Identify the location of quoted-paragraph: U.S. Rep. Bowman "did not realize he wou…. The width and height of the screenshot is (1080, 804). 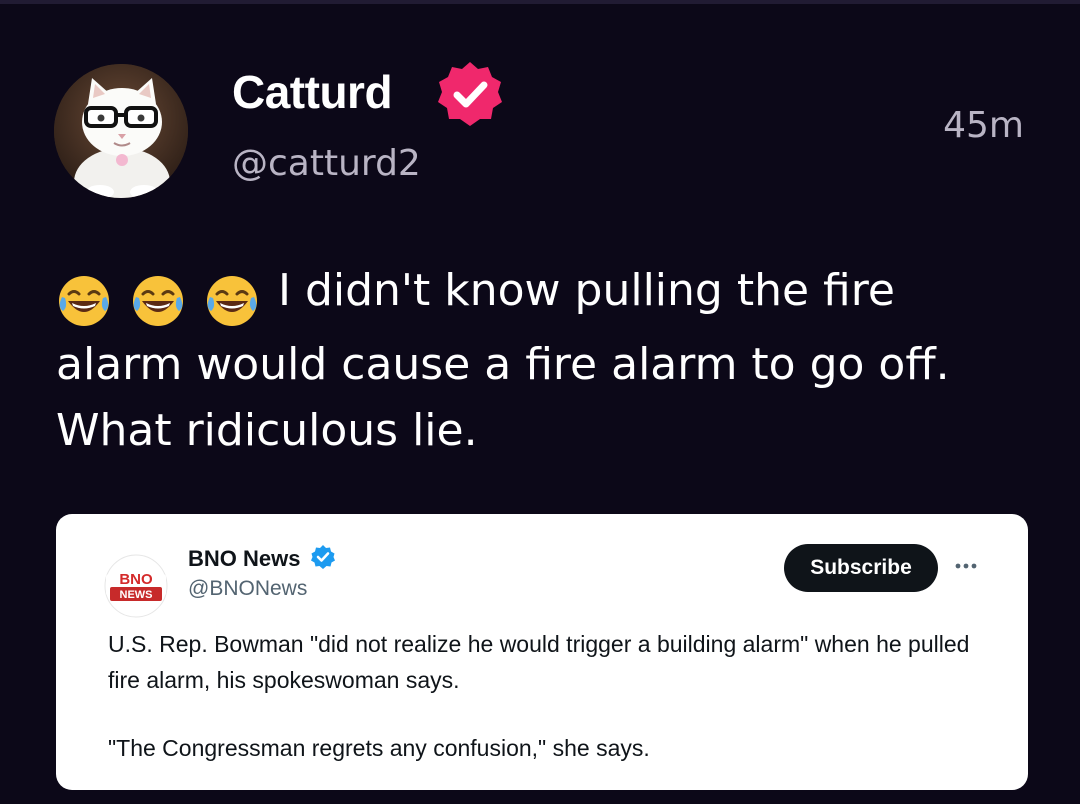
(539, 662).